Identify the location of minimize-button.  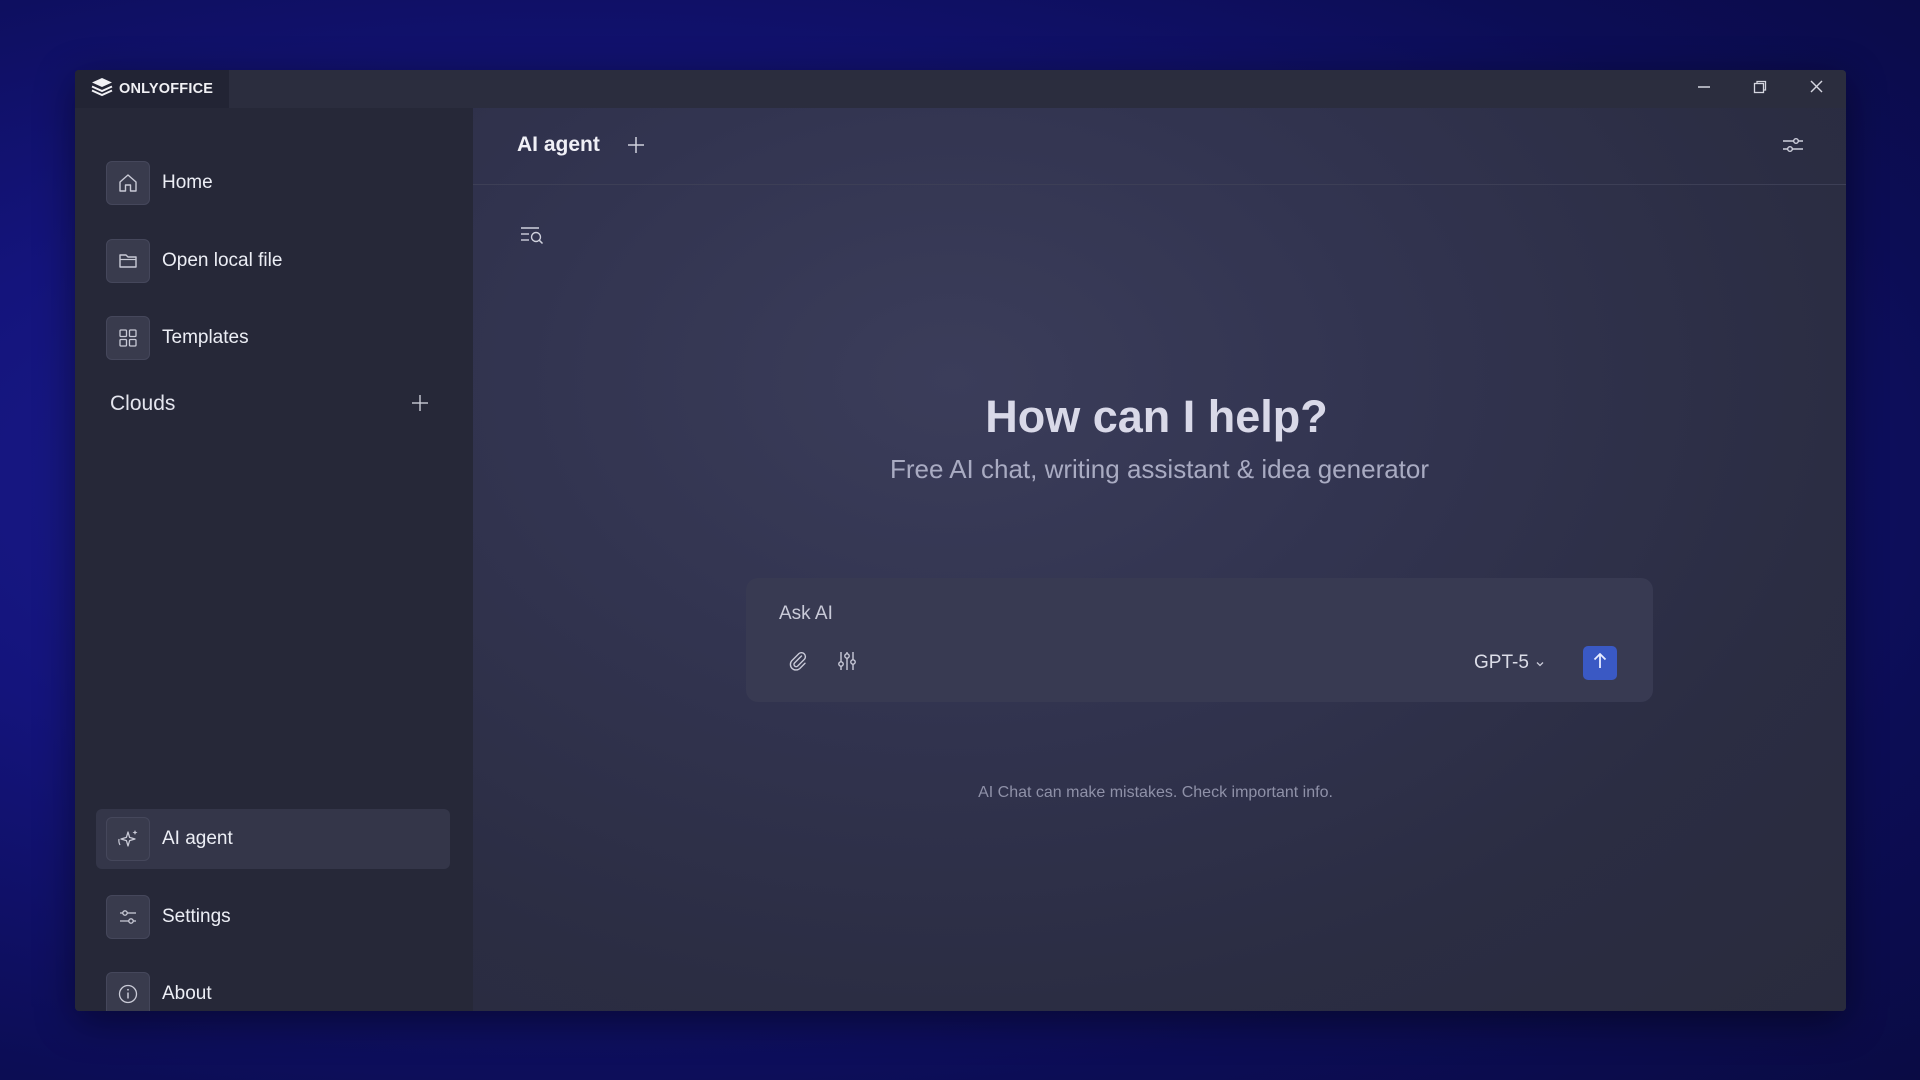
(1704, 89).